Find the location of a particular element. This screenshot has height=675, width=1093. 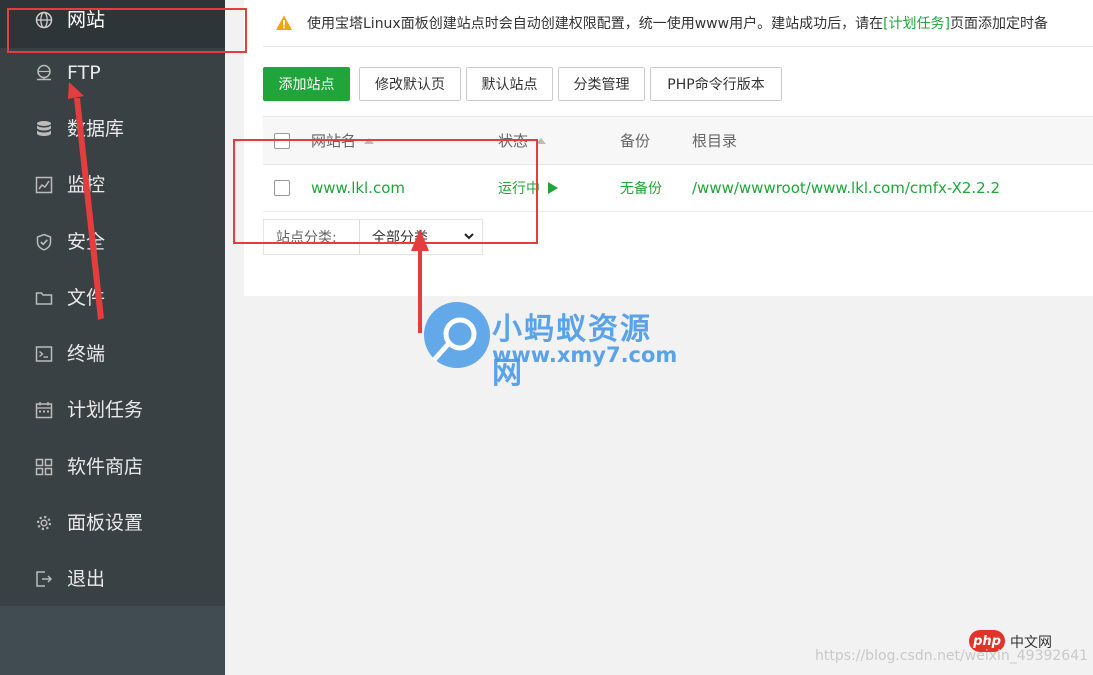

sidebar-item-database: 数据库 is located at coordinates (112, 129).